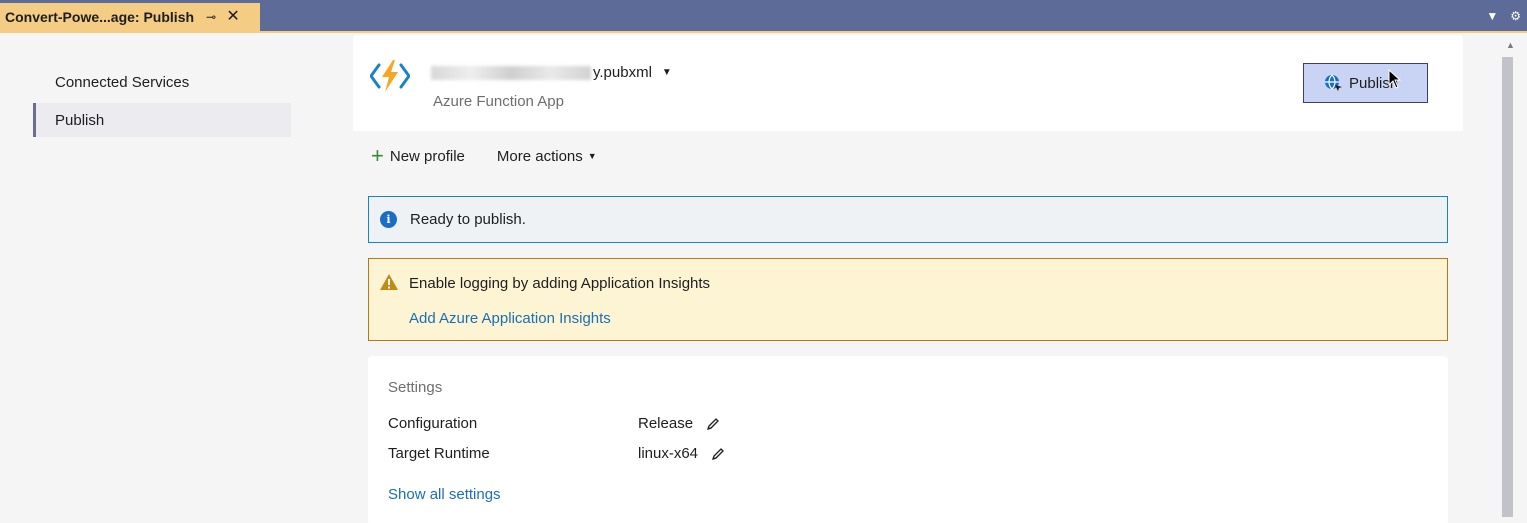 Image resolution: width=1527 pixels, height=523 pixels. I want to click on target-runtime-value: linux-x64, so click(668, 453).